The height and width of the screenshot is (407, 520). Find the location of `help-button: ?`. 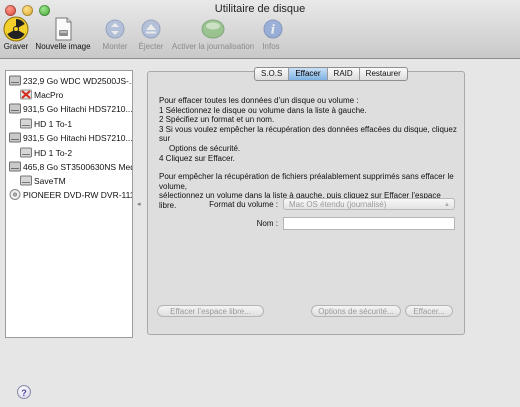

help-button: ? is located at coordinates (24, 392).